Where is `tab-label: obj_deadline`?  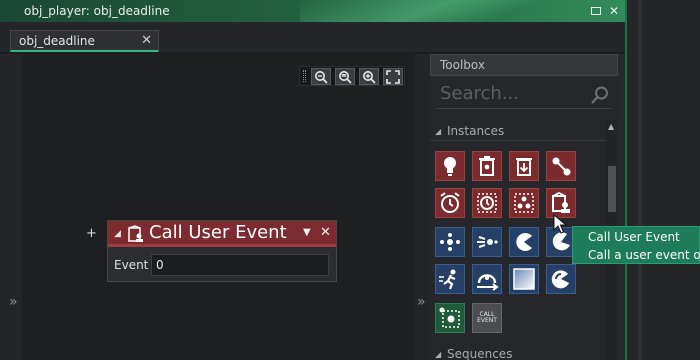 tab-label: obj_deadline is located at coordinates (57, 41).